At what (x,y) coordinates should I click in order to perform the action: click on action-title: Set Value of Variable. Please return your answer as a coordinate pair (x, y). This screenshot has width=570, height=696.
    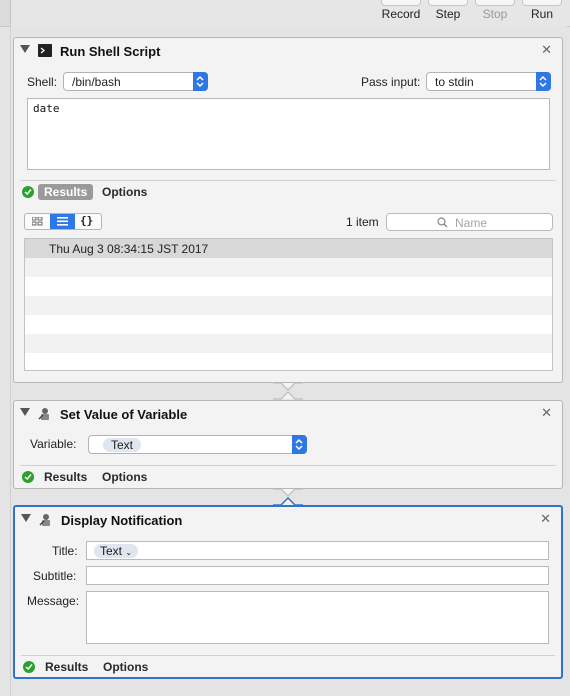
    Looking at the image, I should click on (124, 414).